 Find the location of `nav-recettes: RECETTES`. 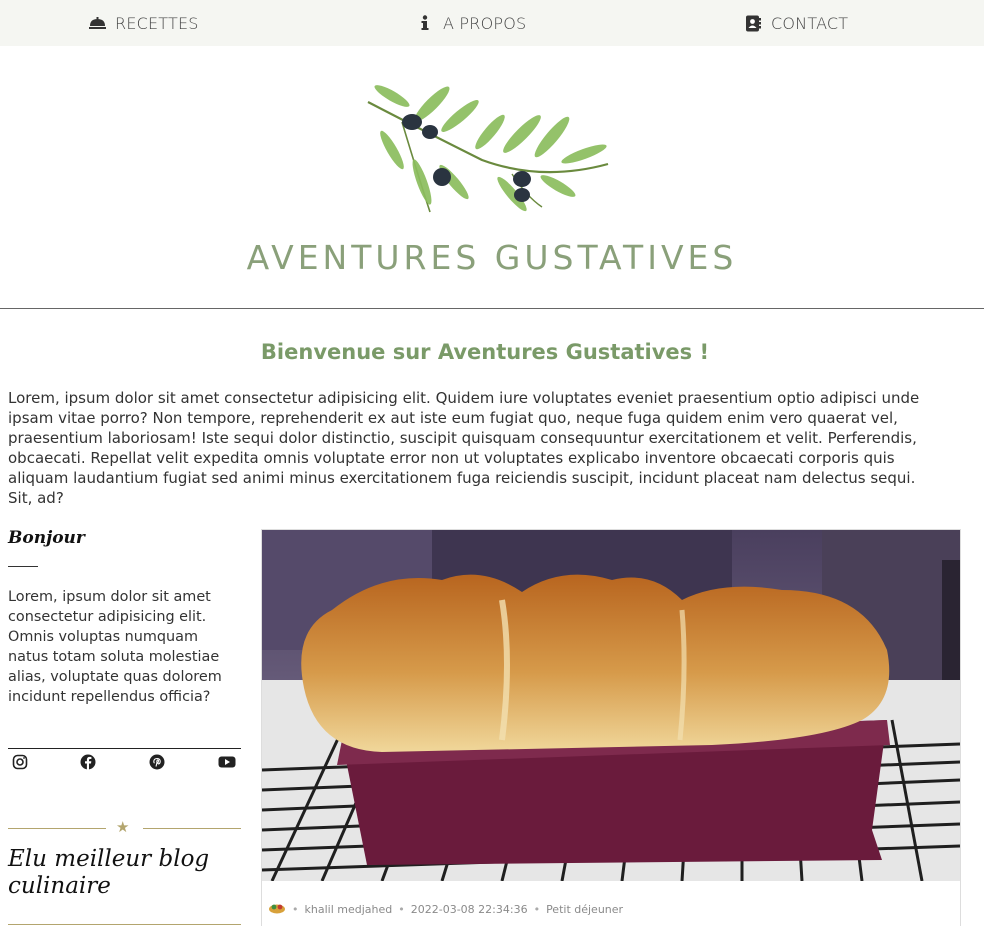

nav-recettes: RECETTES is located at coordinates (143, 23).